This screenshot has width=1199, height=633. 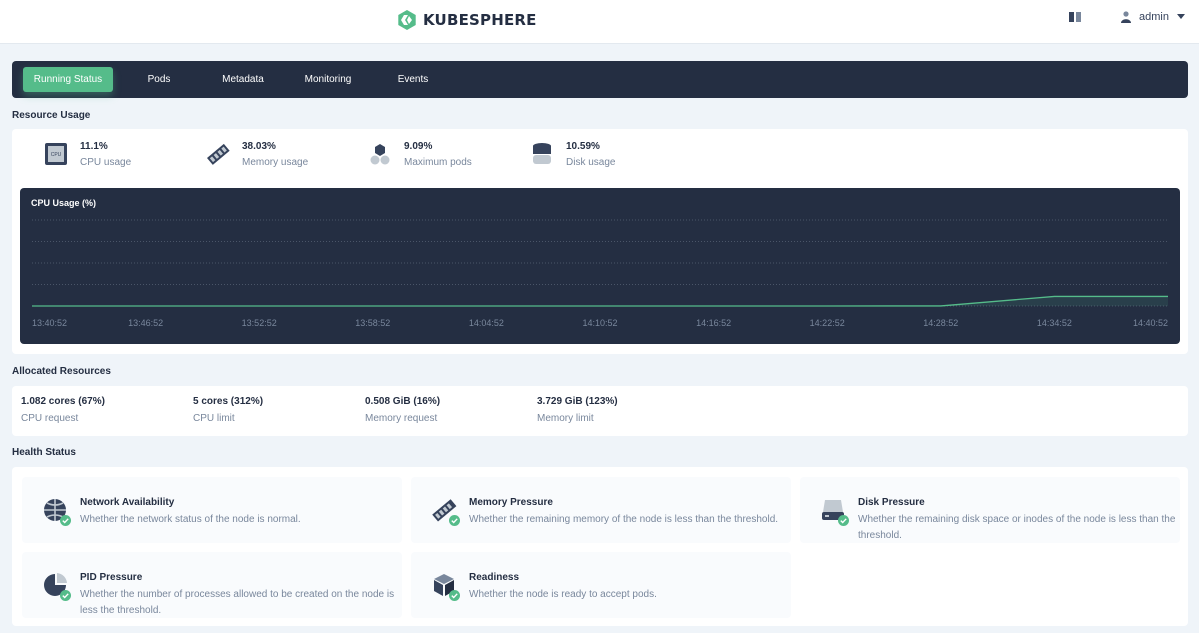 What do you see at coordinates (511, 502) in the screenshot?
I see `health-item-title: Memory Pressure` at bounding box center [511, 502].